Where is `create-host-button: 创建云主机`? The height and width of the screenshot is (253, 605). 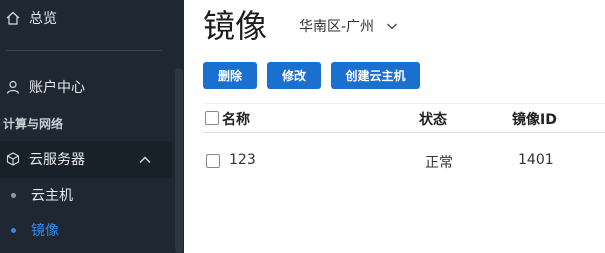
create-host-button: 创建云主机 is located at coordinates (375, 75).